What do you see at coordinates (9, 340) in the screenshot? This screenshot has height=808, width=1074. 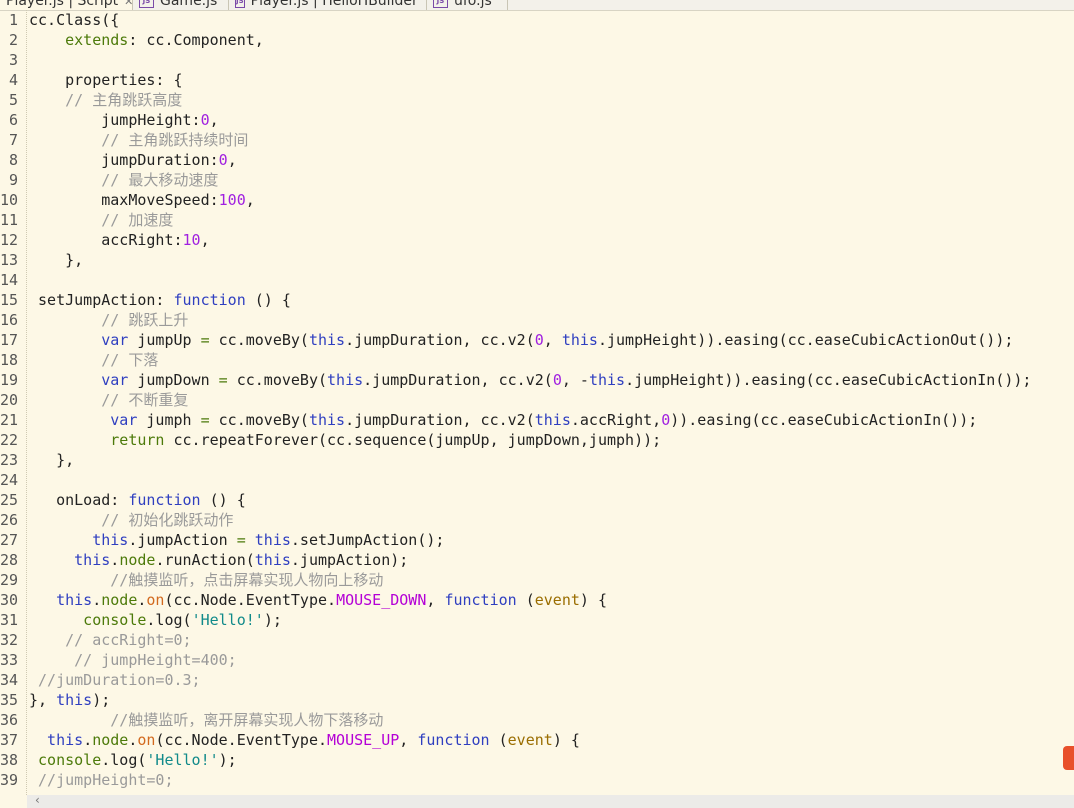 I see `line-number: 17` at bounding box center [9, 340].